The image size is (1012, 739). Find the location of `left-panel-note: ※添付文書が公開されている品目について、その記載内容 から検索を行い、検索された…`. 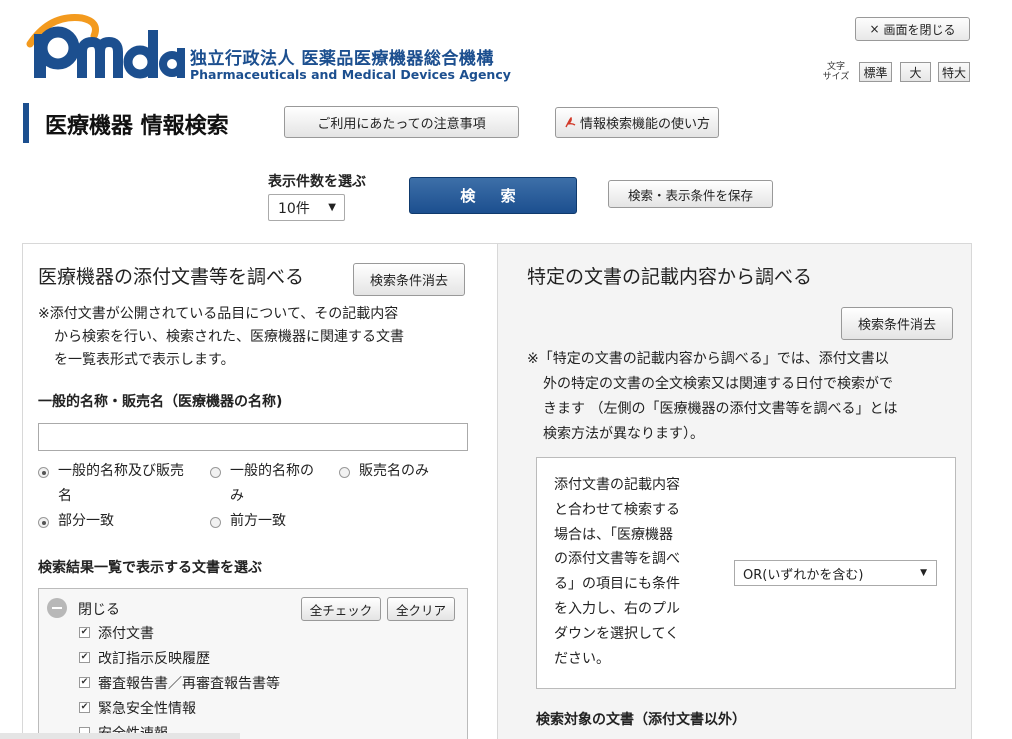

left-panel-note: ※添付文書が公開されている品目について、その記載内容 から検索を行い、検索された… is located at coordinates (221, 337).